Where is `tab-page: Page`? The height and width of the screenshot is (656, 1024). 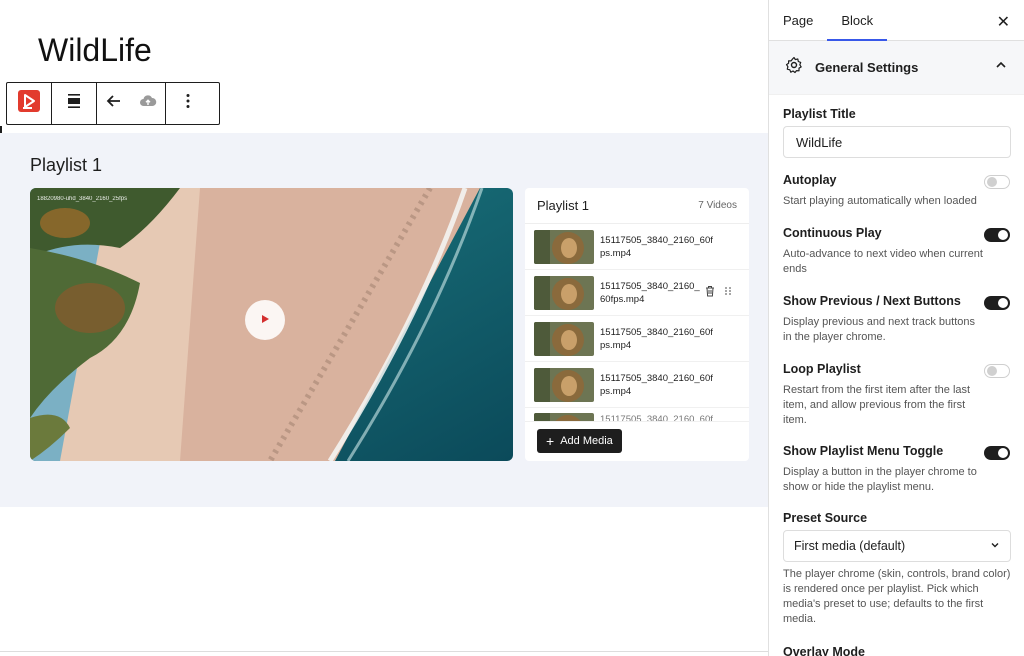
tab-page: Page is located at coordinates (798, 20).